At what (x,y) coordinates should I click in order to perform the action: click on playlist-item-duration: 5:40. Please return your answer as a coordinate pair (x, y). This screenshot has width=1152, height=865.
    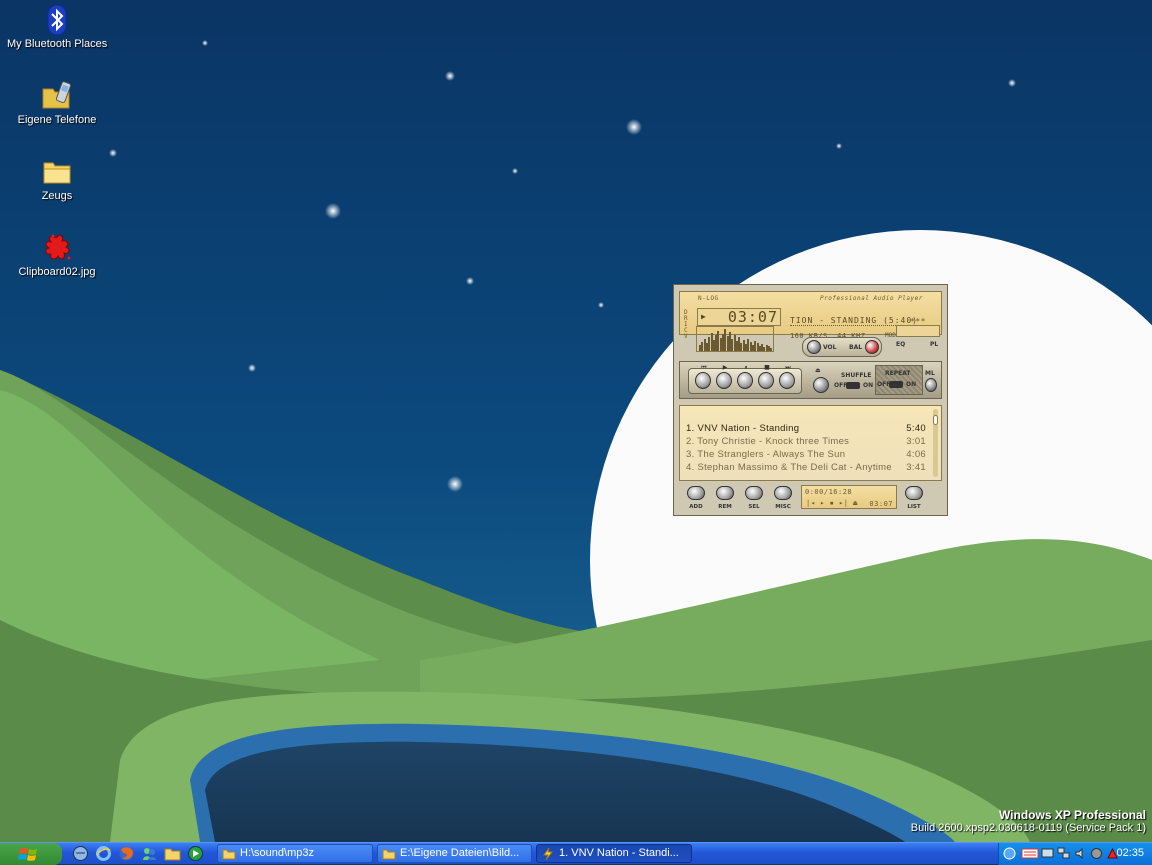
    Looking at the image, I should click on (916, 428).